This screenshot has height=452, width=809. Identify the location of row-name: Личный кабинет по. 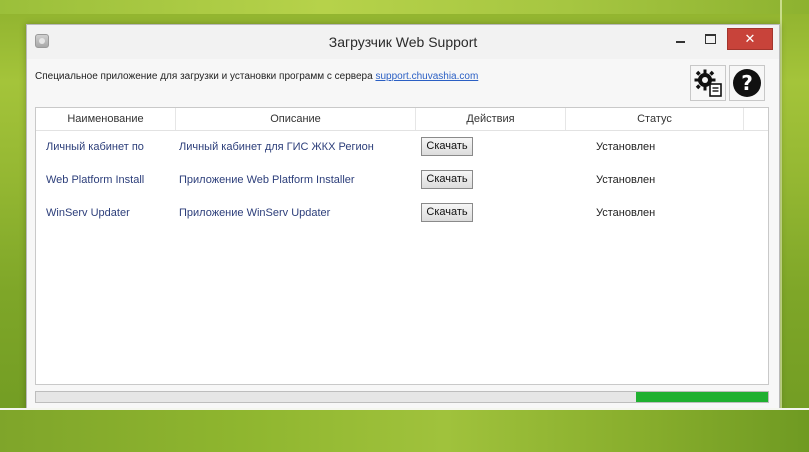
(95, 147).